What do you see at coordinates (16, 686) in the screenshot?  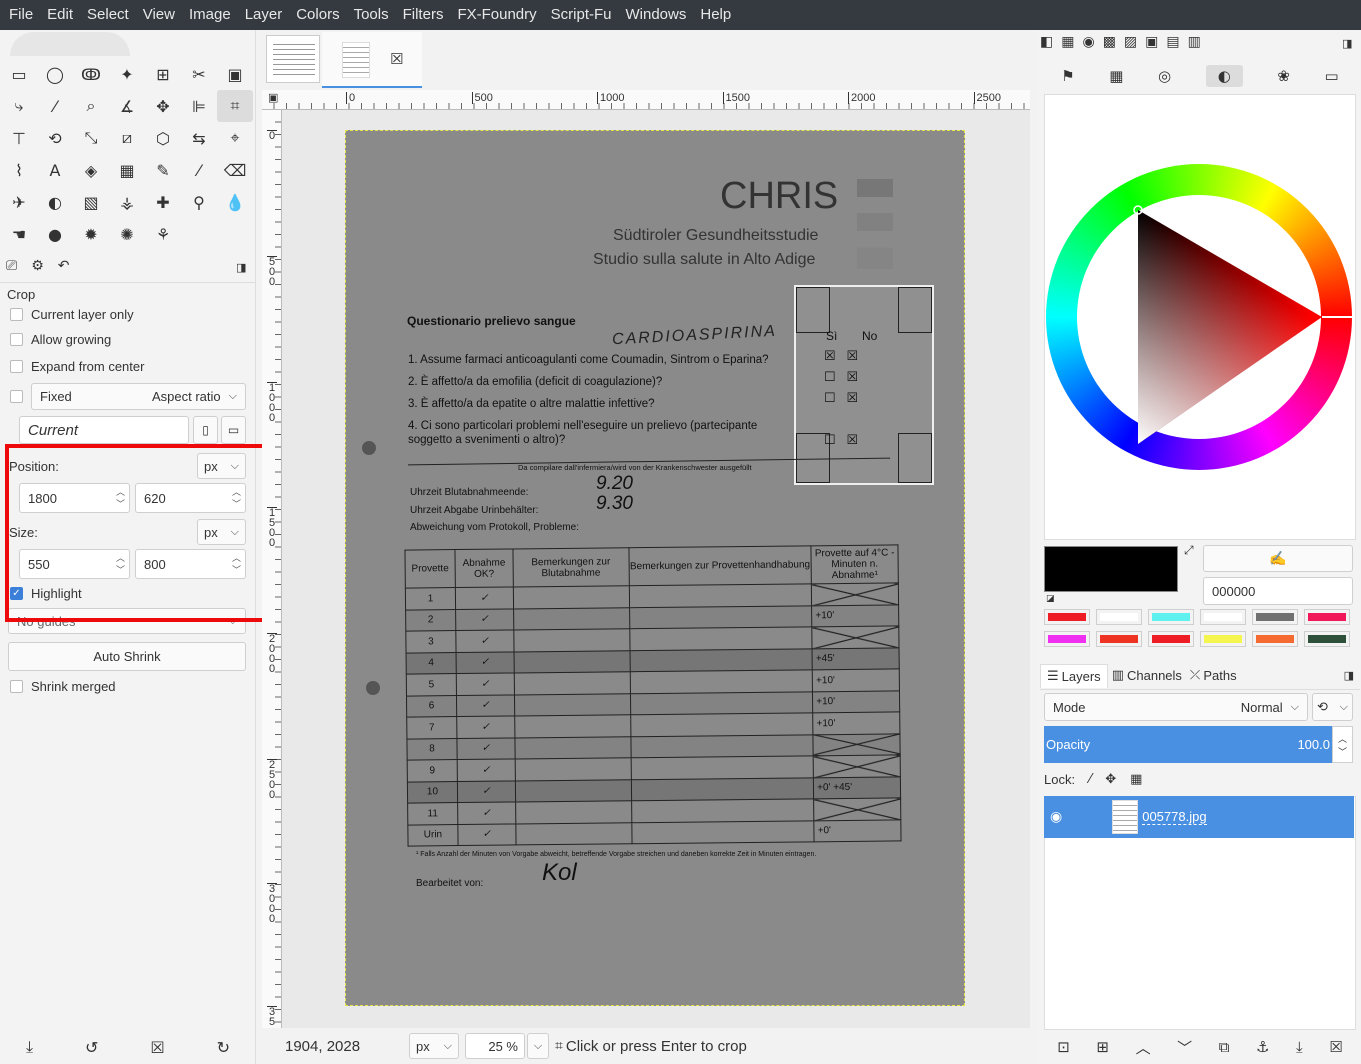 I see `shrink-merged-checkbox` at bounding box center [16, 686].